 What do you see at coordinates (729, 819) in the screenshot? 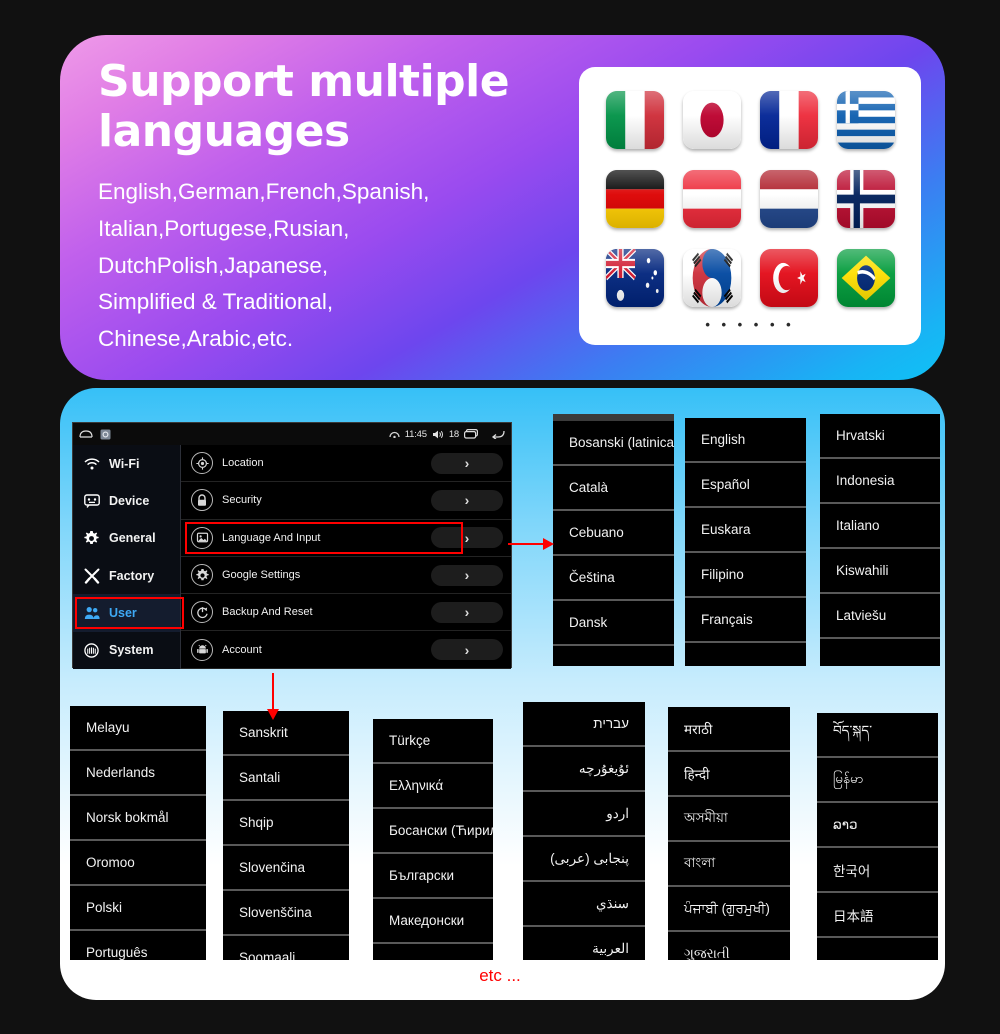
I see `lang-item: অসমীয়া` at bounding box center [729, 819].